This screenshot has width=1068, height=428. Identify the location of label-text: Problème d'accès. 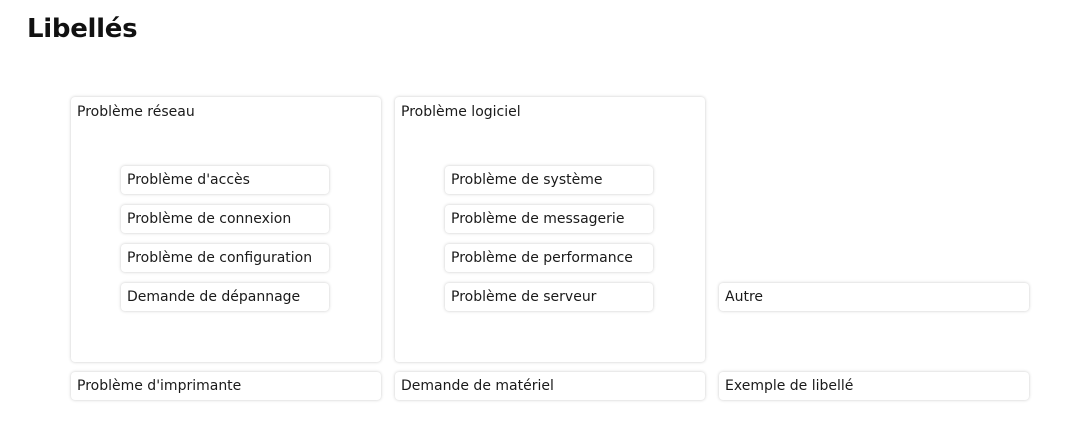
(188, 180).